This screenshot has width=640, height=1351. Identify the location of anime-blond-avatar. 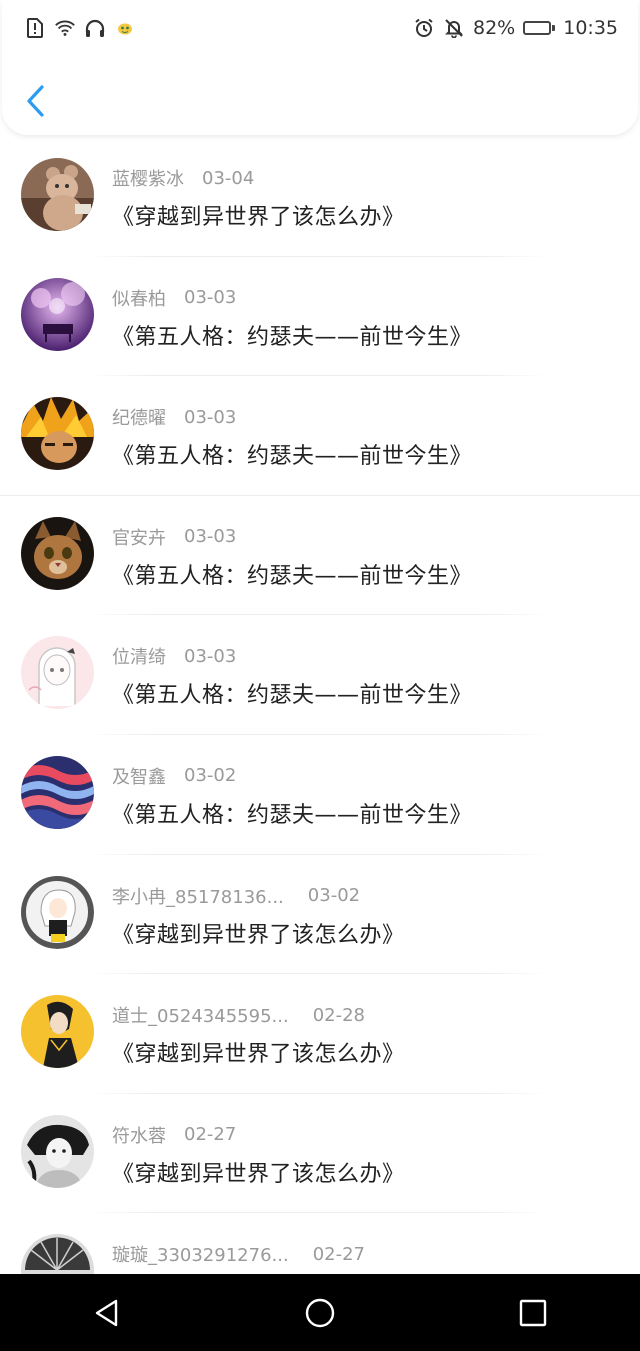
(57, 434).